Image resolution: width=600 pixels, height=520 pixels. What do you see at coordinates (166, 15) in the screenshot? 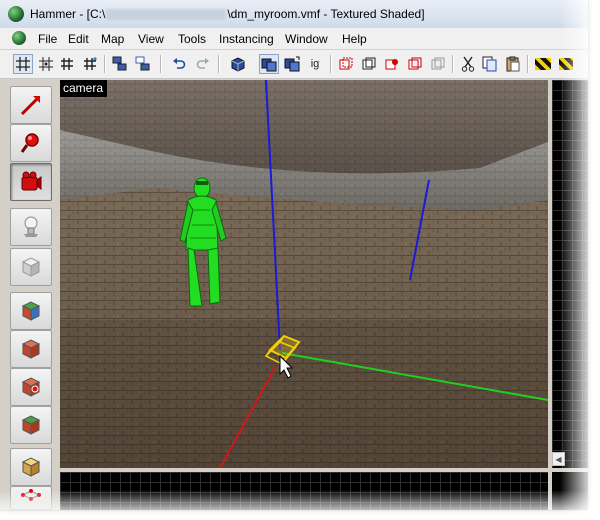
I see `blurred-path` at bounding box center [166, 15].